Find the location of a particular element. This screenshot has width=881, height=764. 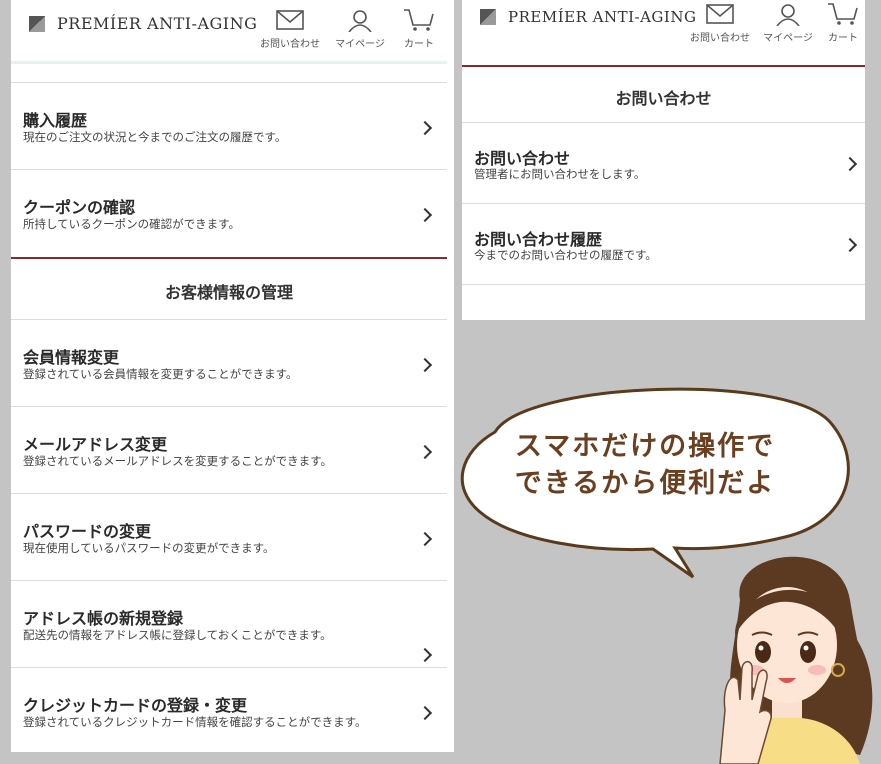

item-desc: 登録されているメールアドレスを変更することができます。 is located at coordinates (178, 461).